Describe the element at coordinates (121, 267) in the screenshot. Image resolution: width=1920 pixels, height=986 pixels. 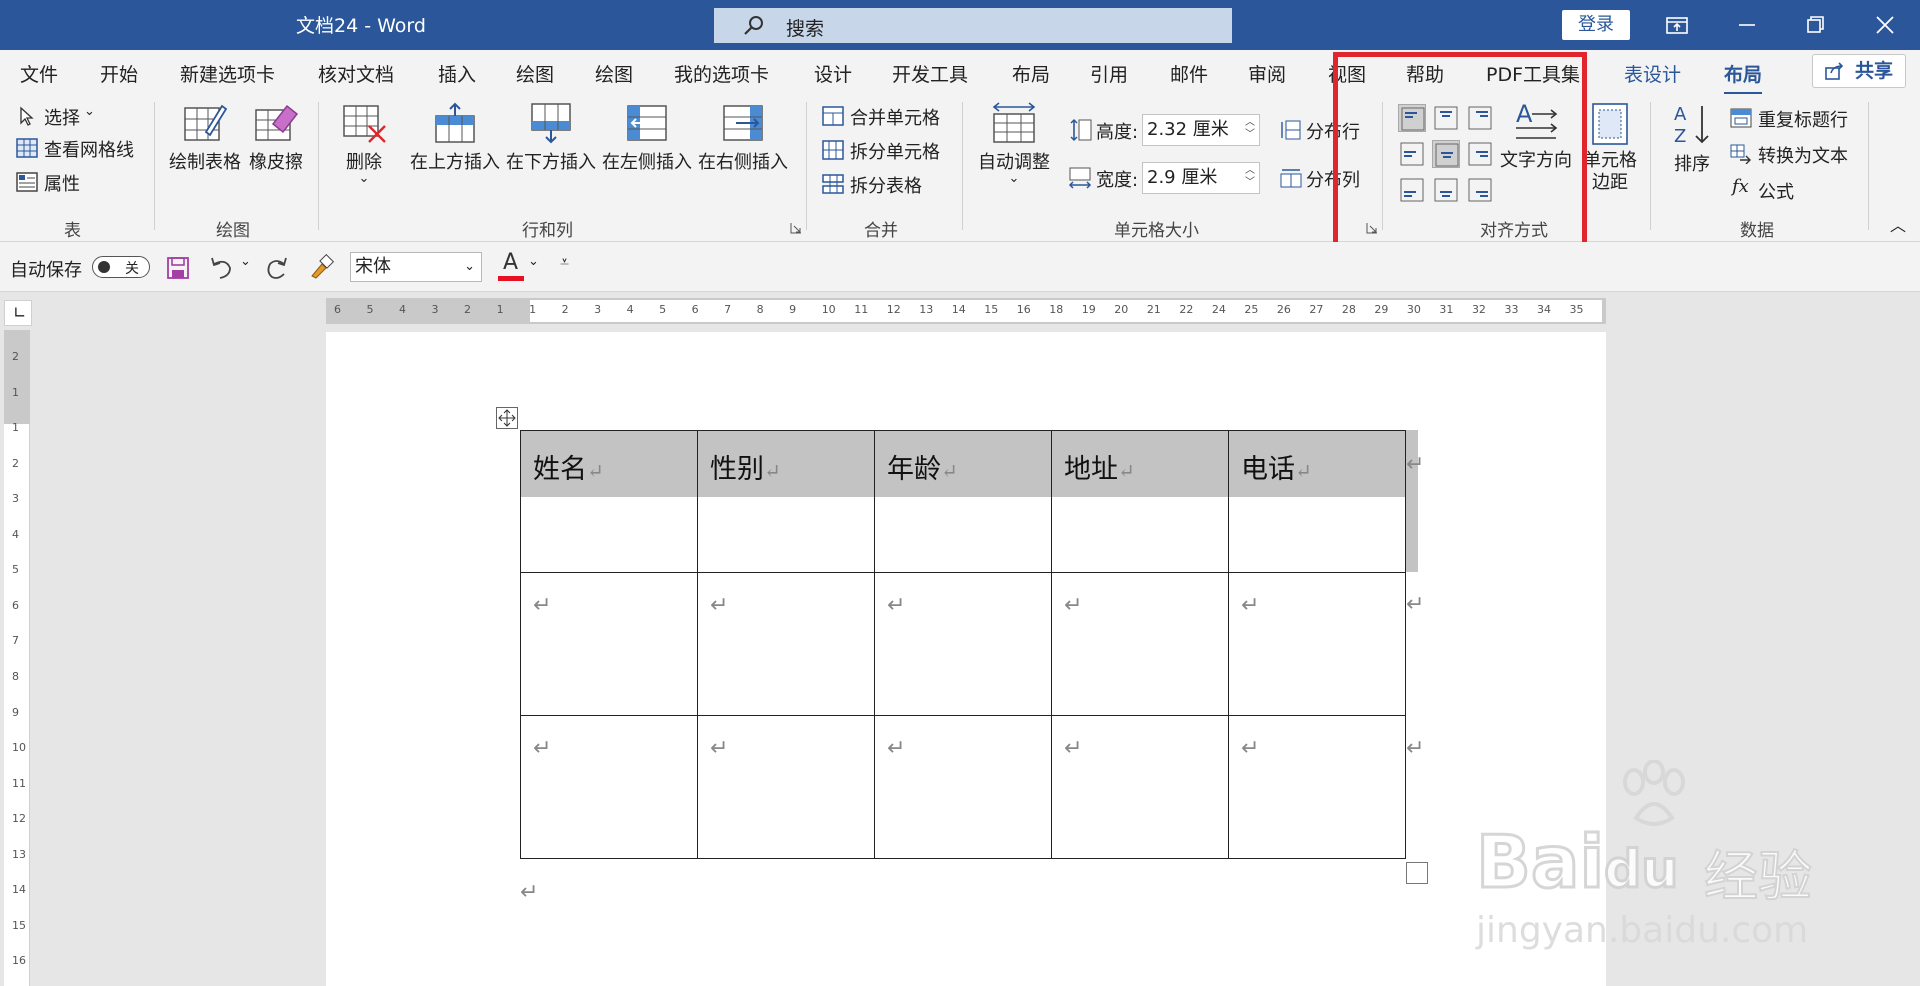
I see `autosave-toggle: 关` at that location.